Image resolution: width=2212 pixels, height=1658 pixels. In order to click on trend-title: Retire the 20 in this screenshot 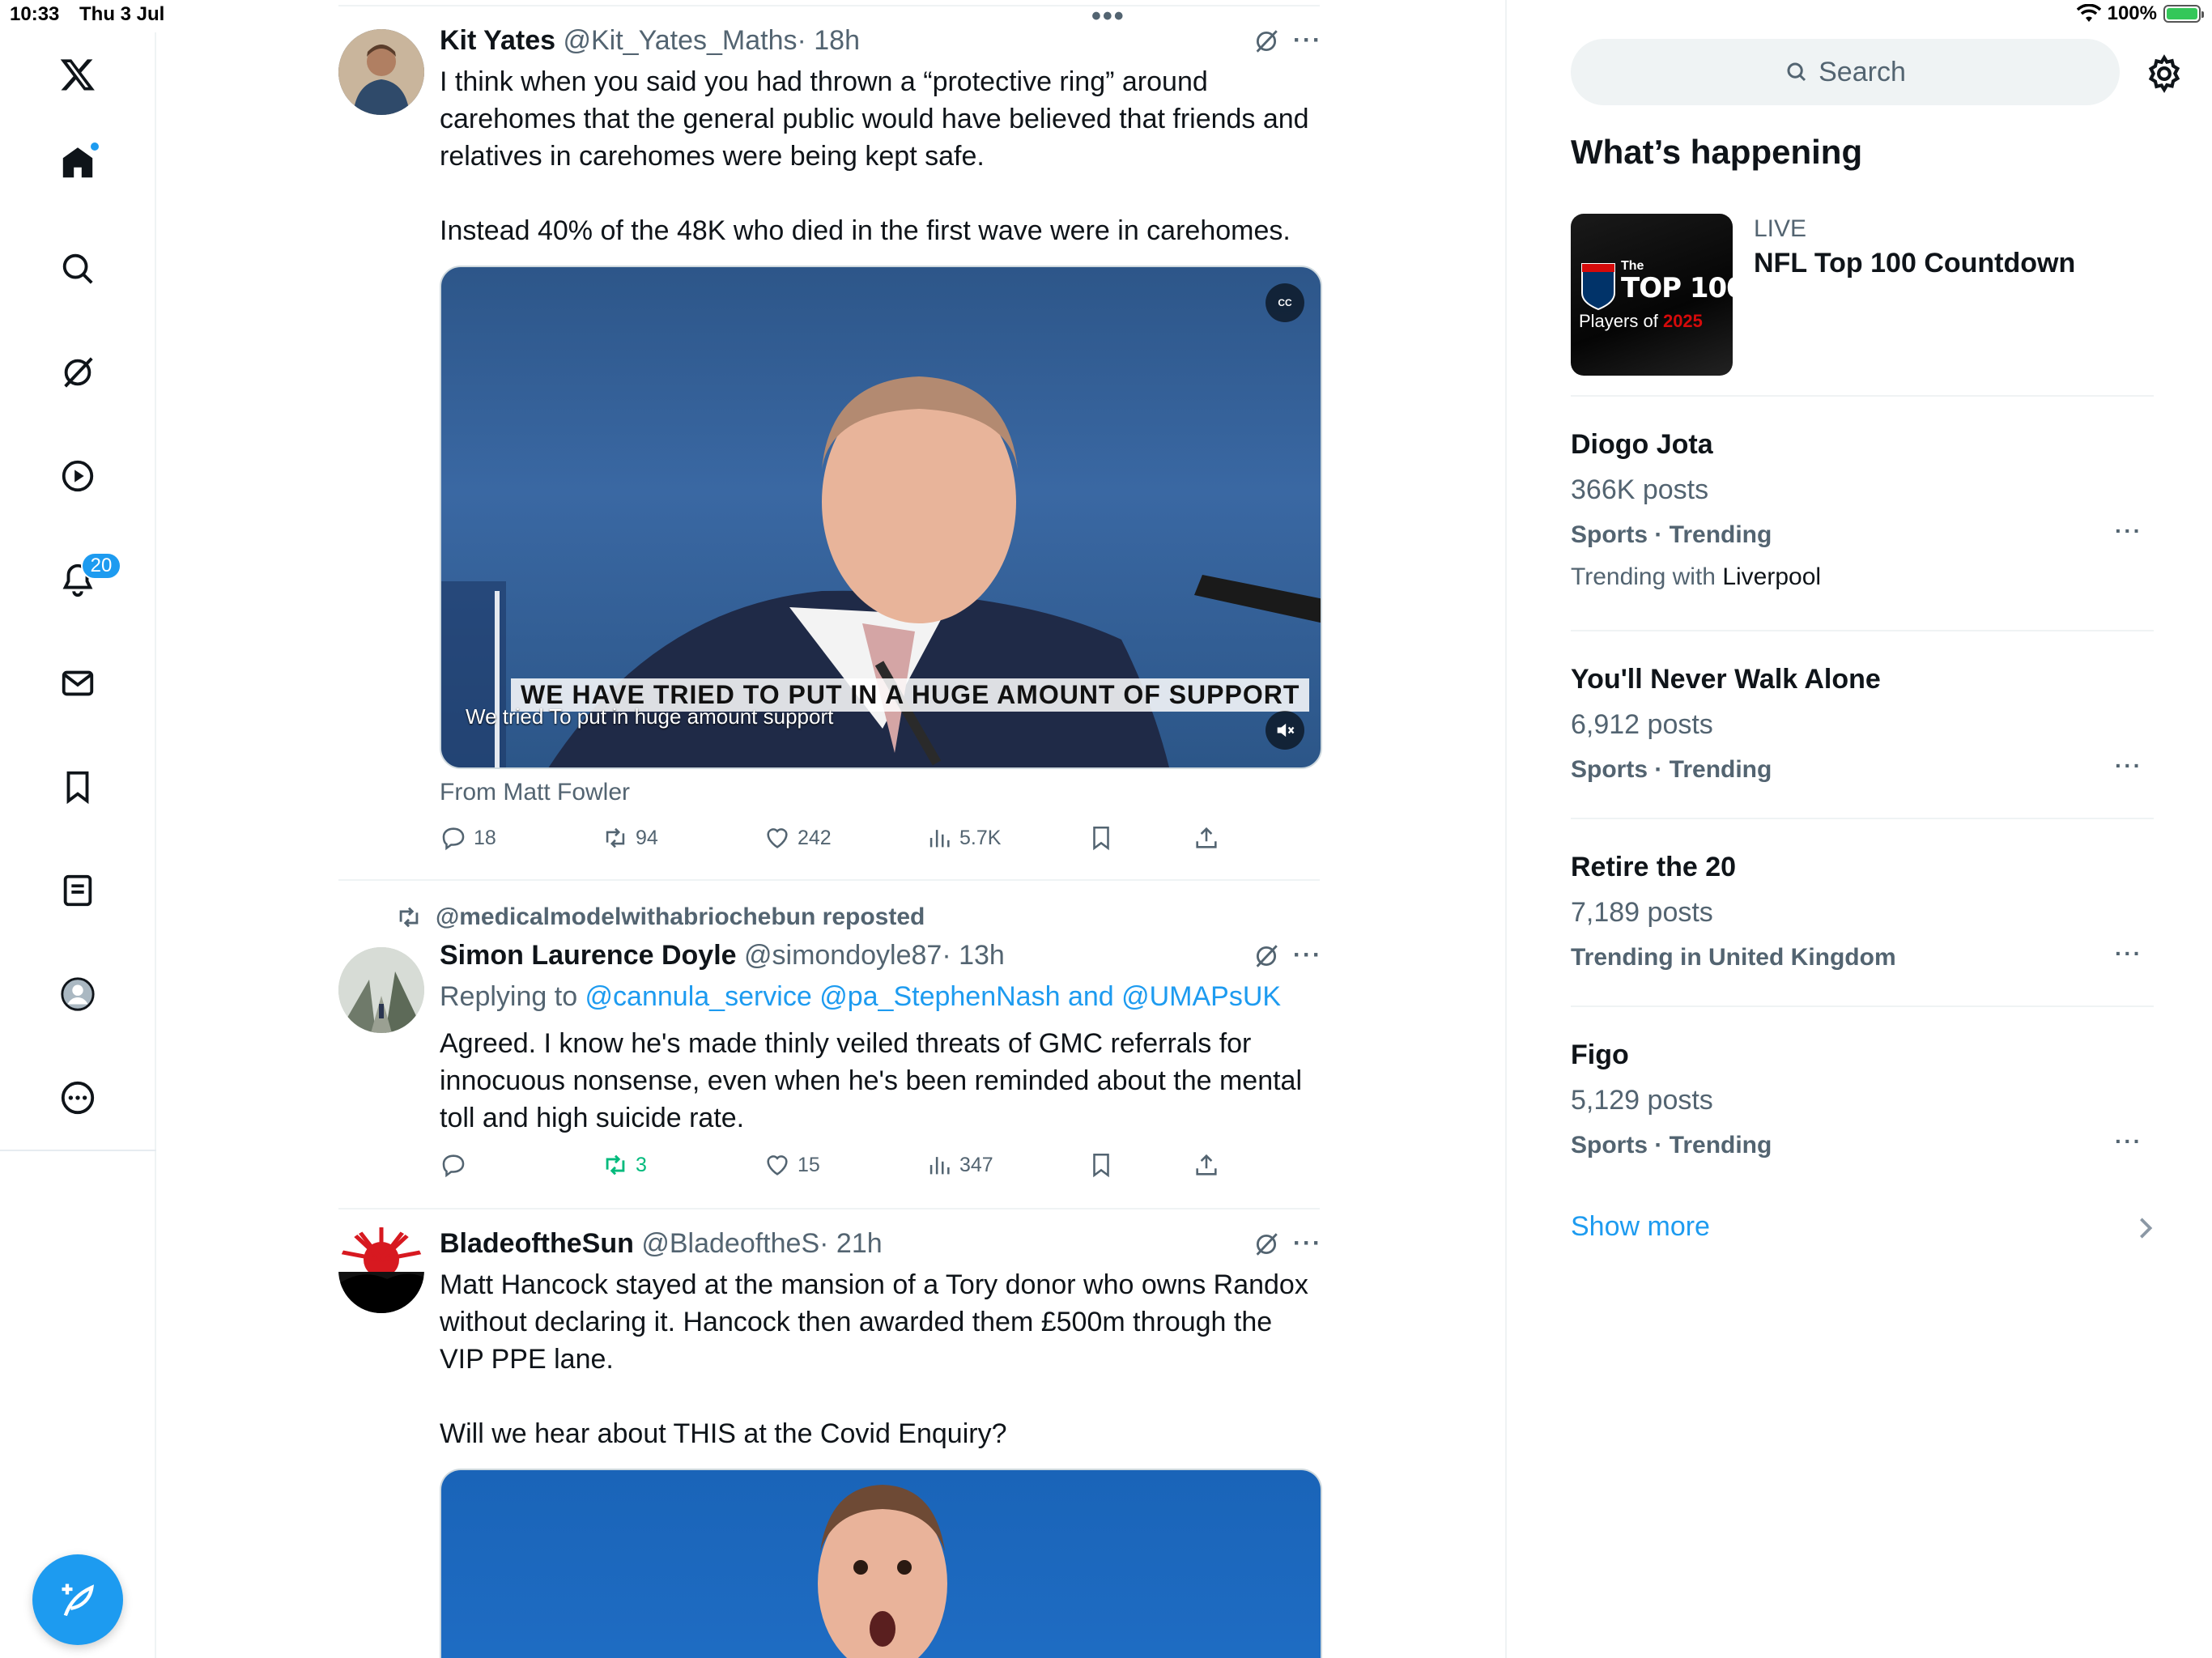, I will do `click(1654, 867)`.